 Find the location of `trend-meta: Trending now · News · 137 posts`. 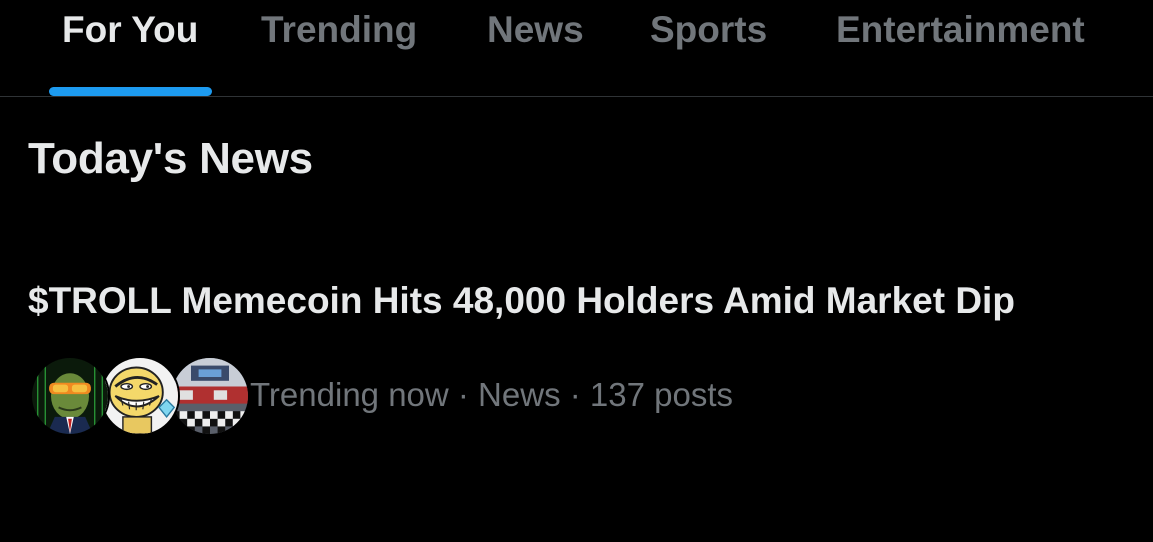

trend-meta: Trending now · News · 137 posts is located at coordinates (491, 394).